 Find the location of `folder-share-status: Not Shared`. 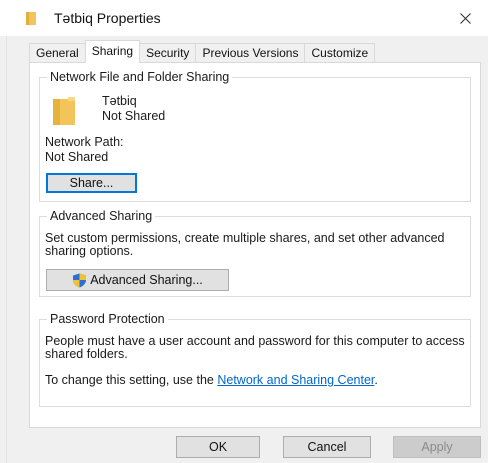

folder-share-status: Not Shared is located at coordinates (134, 116).